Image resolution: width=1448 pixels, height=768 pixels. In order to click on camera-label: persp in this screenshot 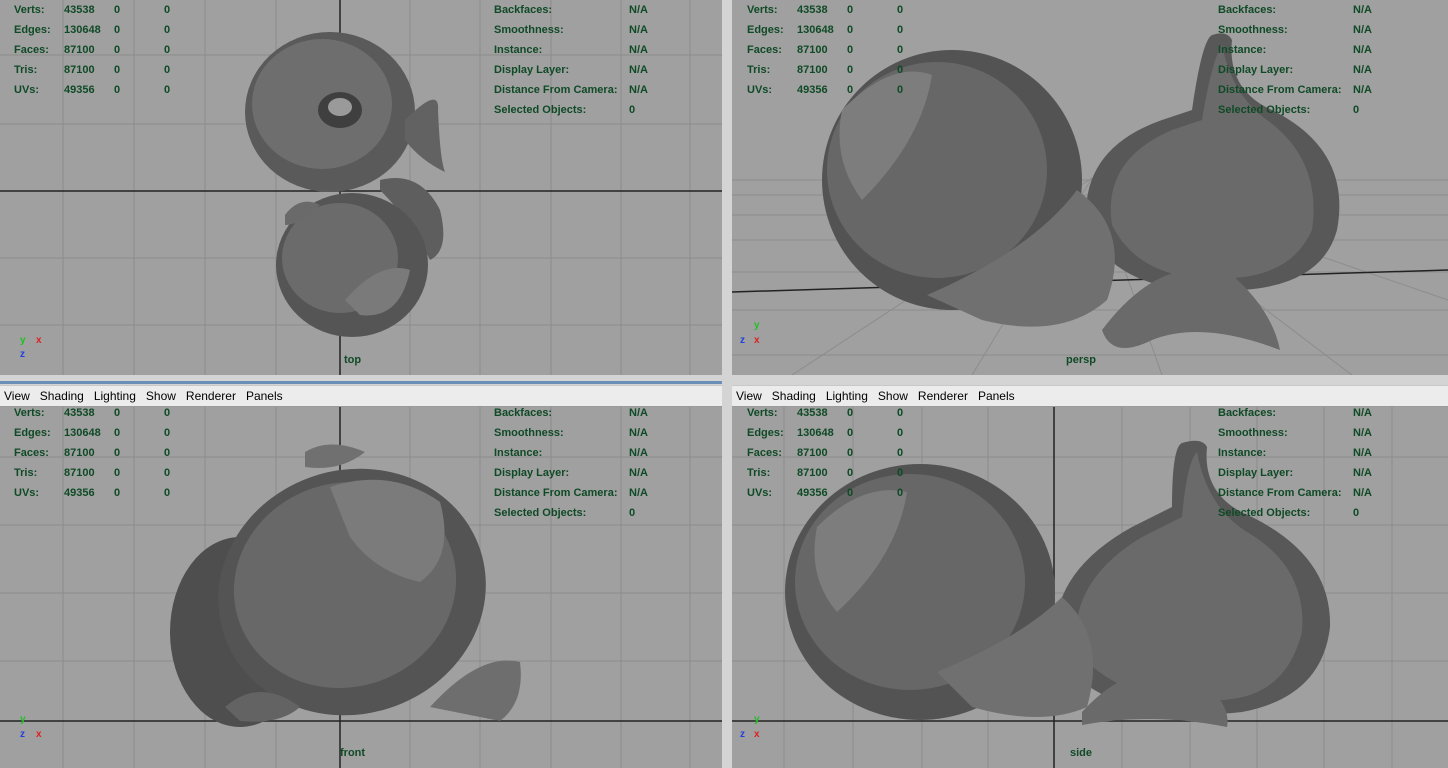, I will do `click(1081, 360)`.